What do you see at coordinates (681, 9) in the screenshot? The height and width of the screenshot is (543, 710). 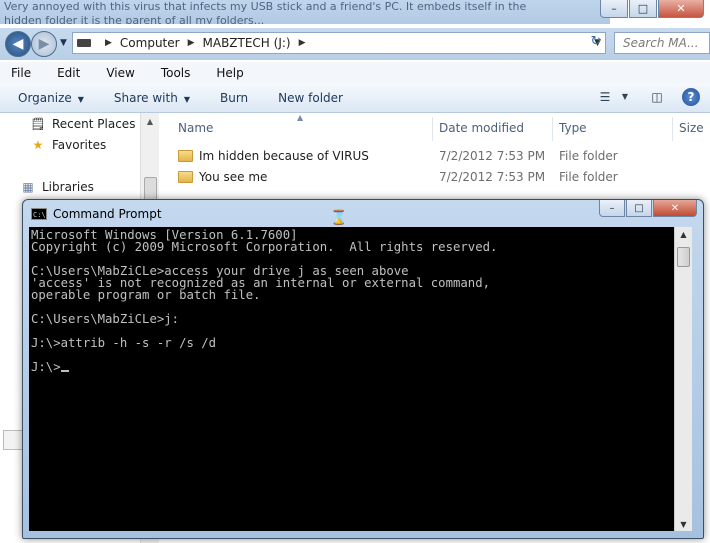 I see `explorer-close-button: ✕` at bounding box center [681, 9].